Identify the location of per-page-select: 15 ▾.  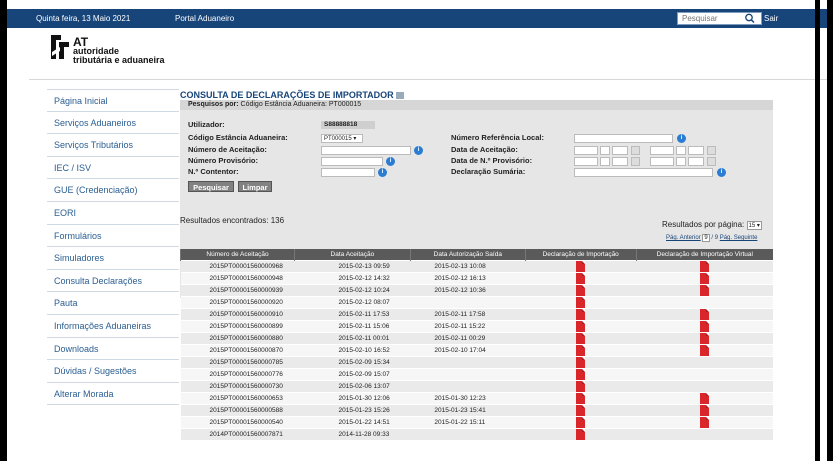
(754, 225).